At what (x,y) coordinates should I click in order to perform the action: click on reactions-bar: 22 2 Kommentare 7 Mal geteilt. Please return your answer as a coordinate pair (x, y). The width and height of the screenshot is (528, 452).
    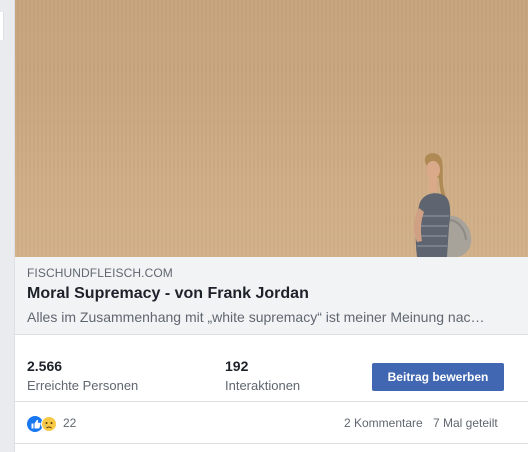
    Looking at the image, I should click on (271, 423).